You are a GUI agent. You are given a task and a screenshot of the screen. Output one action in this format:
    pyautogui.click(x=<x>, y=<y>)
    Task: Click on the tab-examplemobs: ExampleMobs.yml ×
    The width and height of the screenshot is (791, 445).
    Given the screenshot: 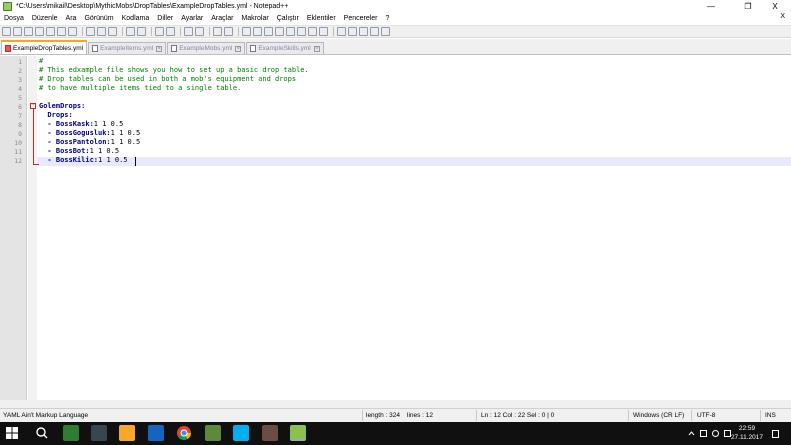 What is the action you would take?
    pyautogui.click(x=206, y=48)
    